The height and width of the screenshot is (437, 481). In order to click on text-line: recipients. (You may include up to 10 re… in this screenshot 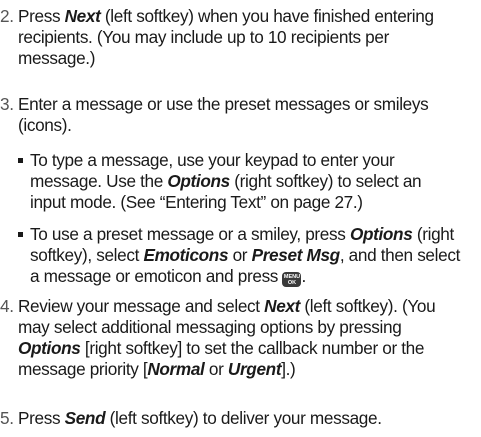, I will do `click(249, 37)`.